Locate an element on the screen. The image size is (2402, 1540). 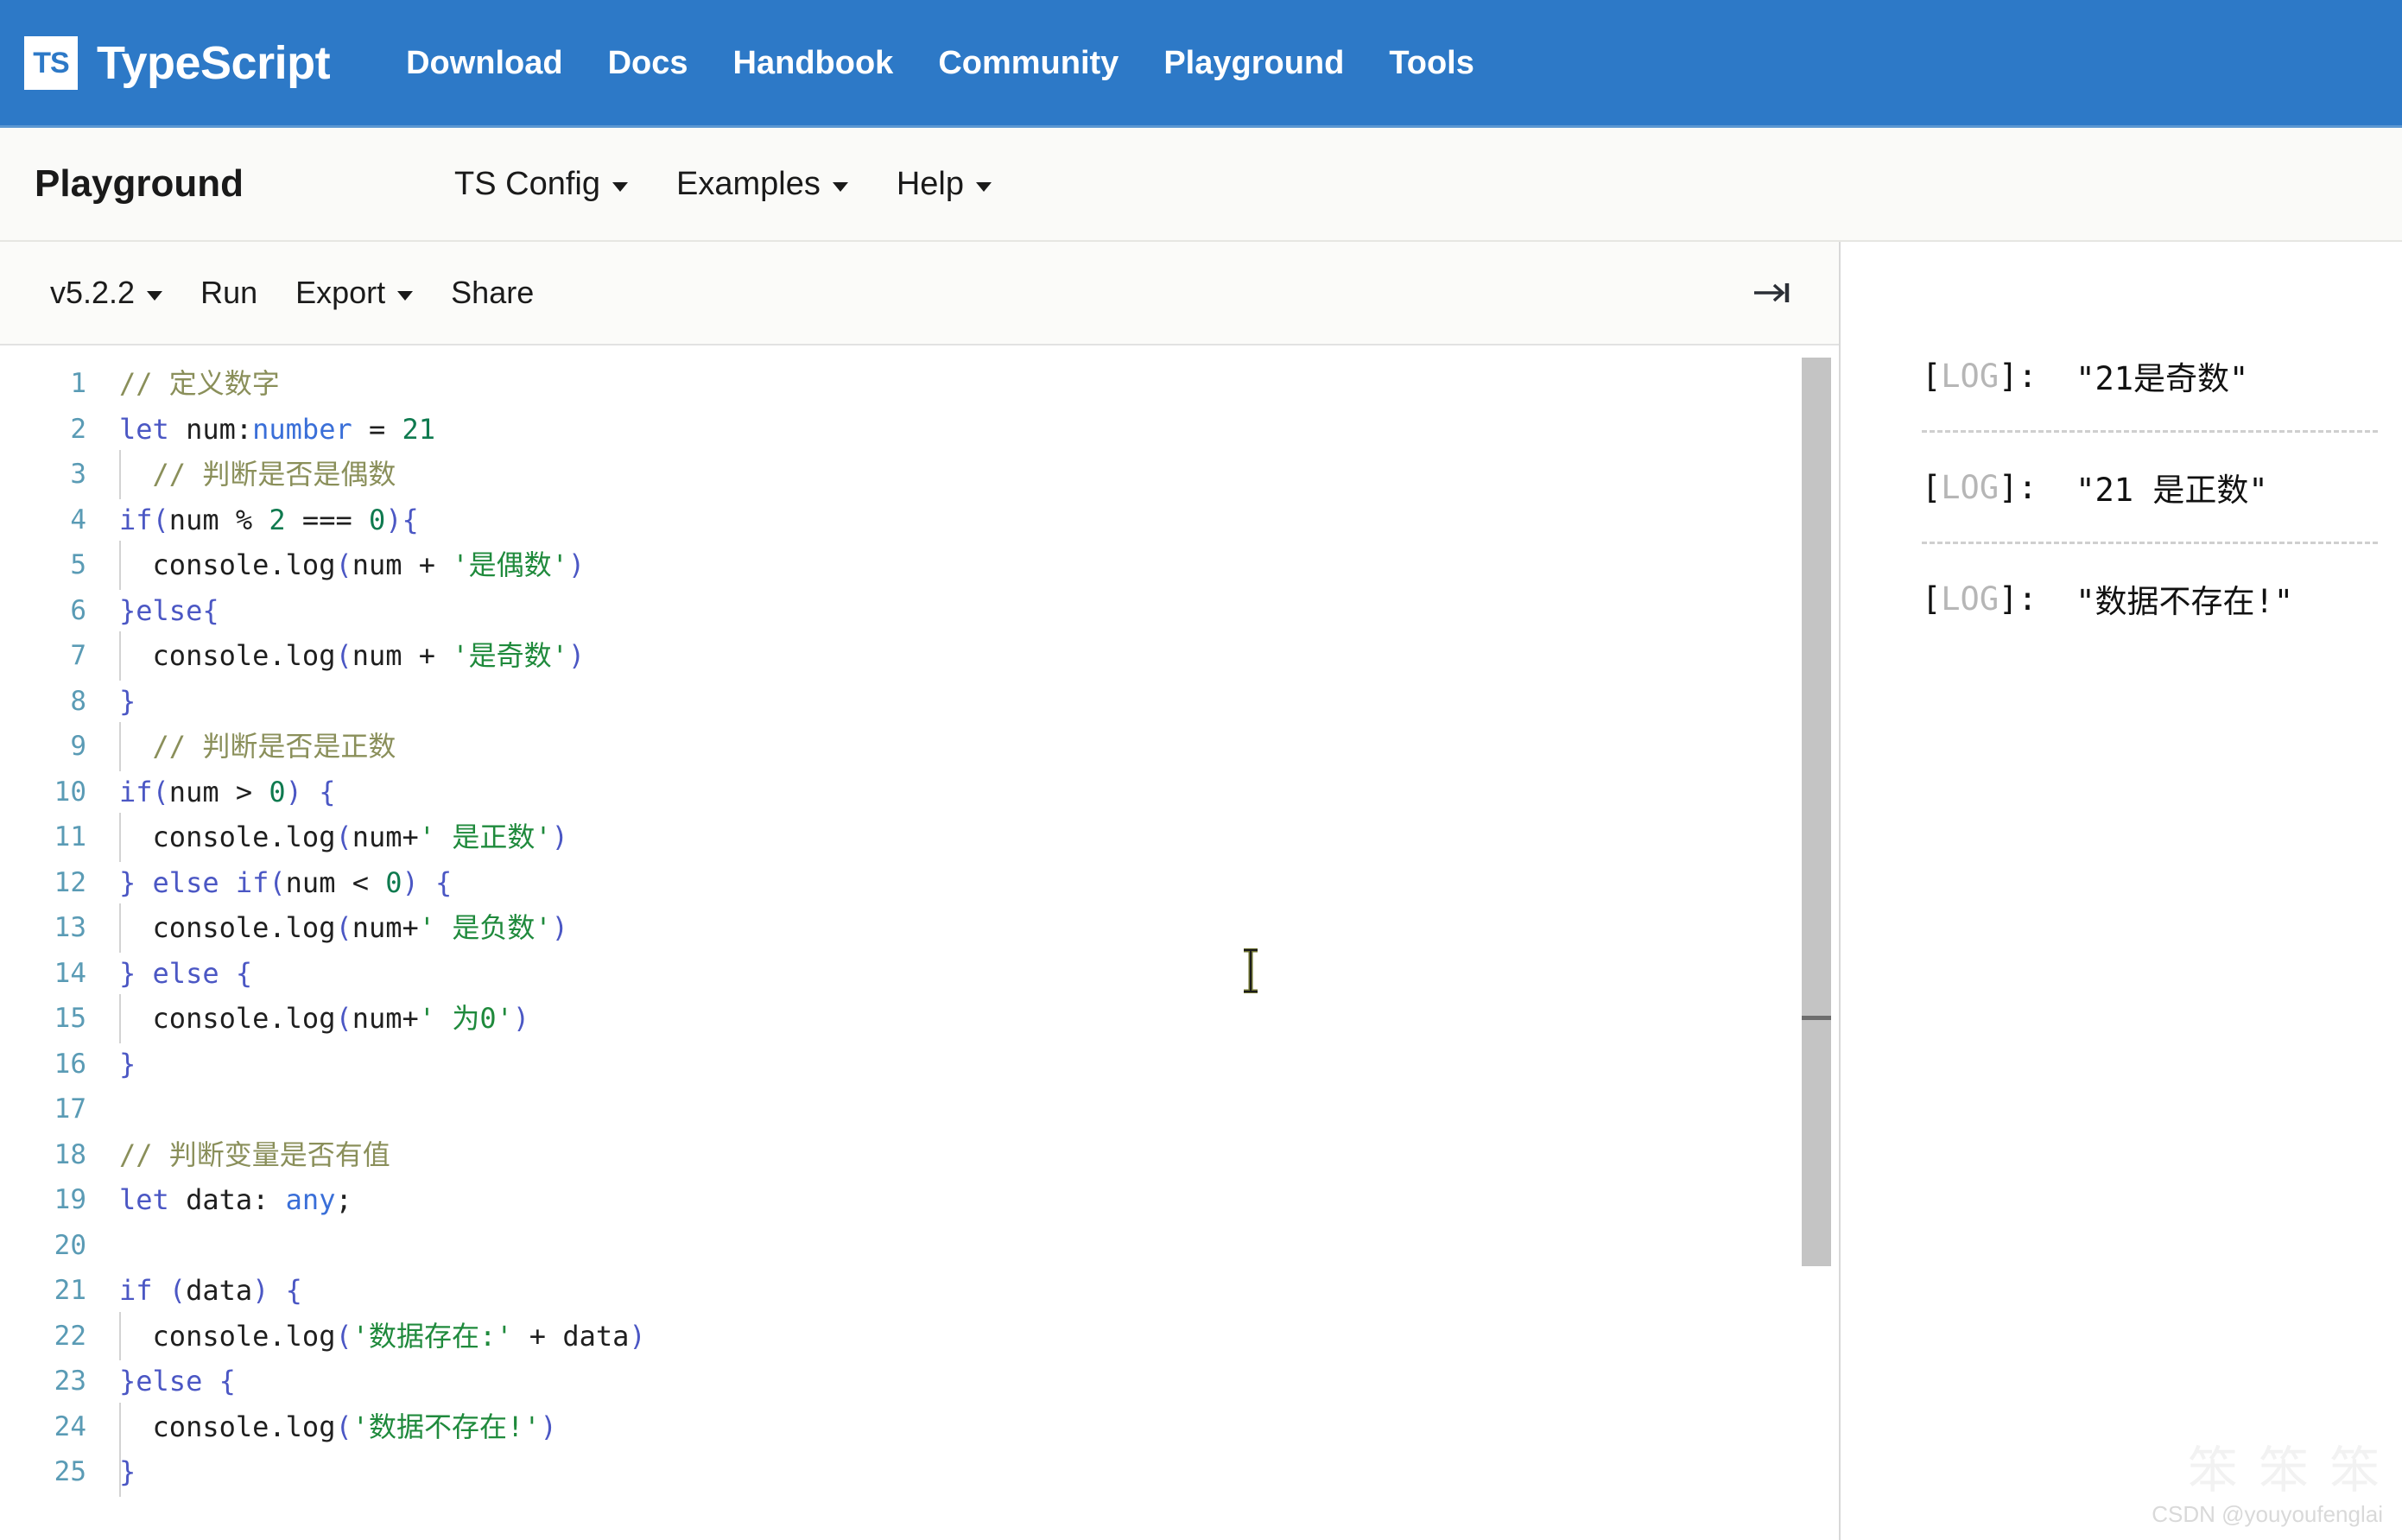
console-log-entry: [LOG]: "21 是正数" is located at coordinates (2121, 487).